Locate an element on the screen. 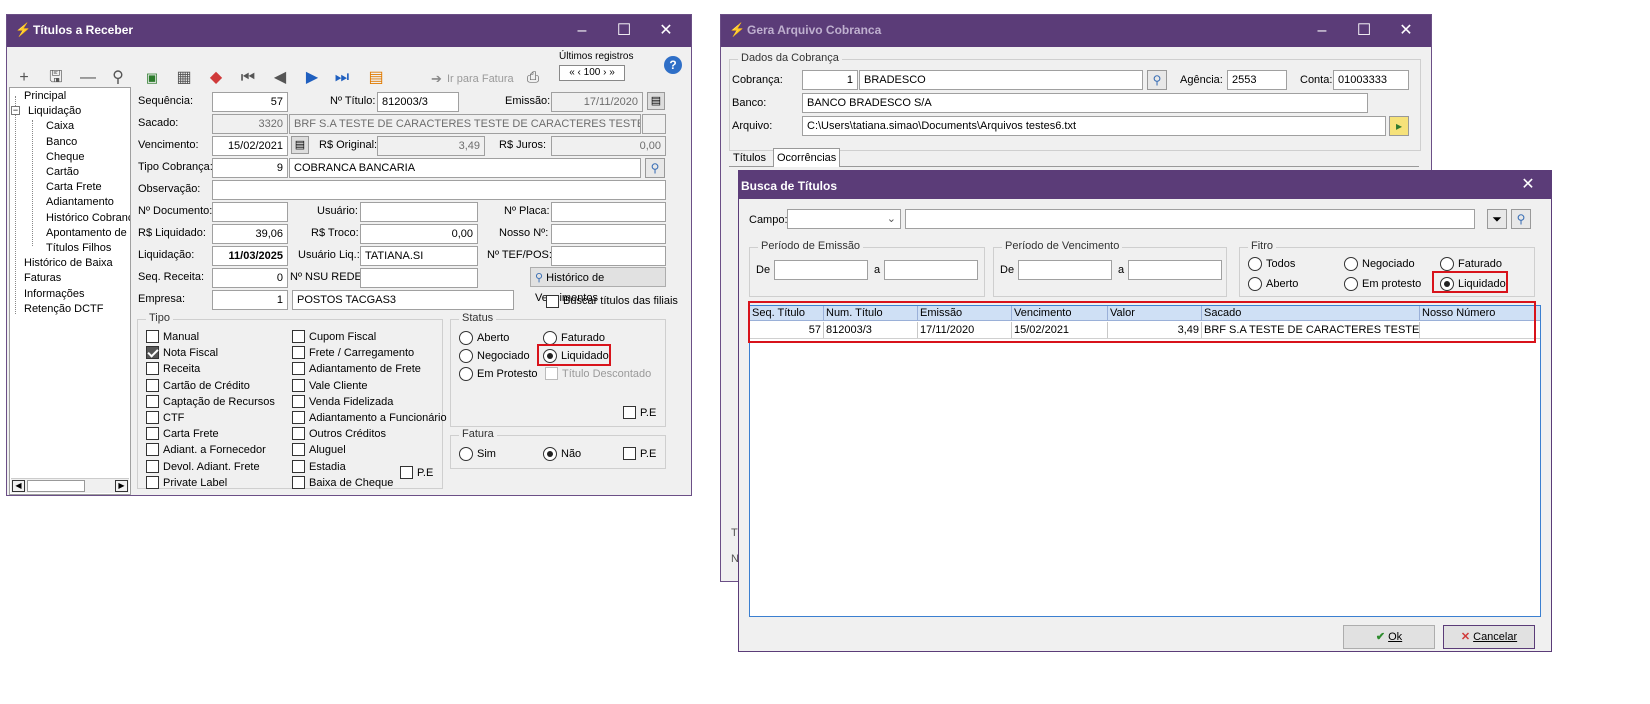  prev-page-icon: ‹ is located at coordinates (579, 72).